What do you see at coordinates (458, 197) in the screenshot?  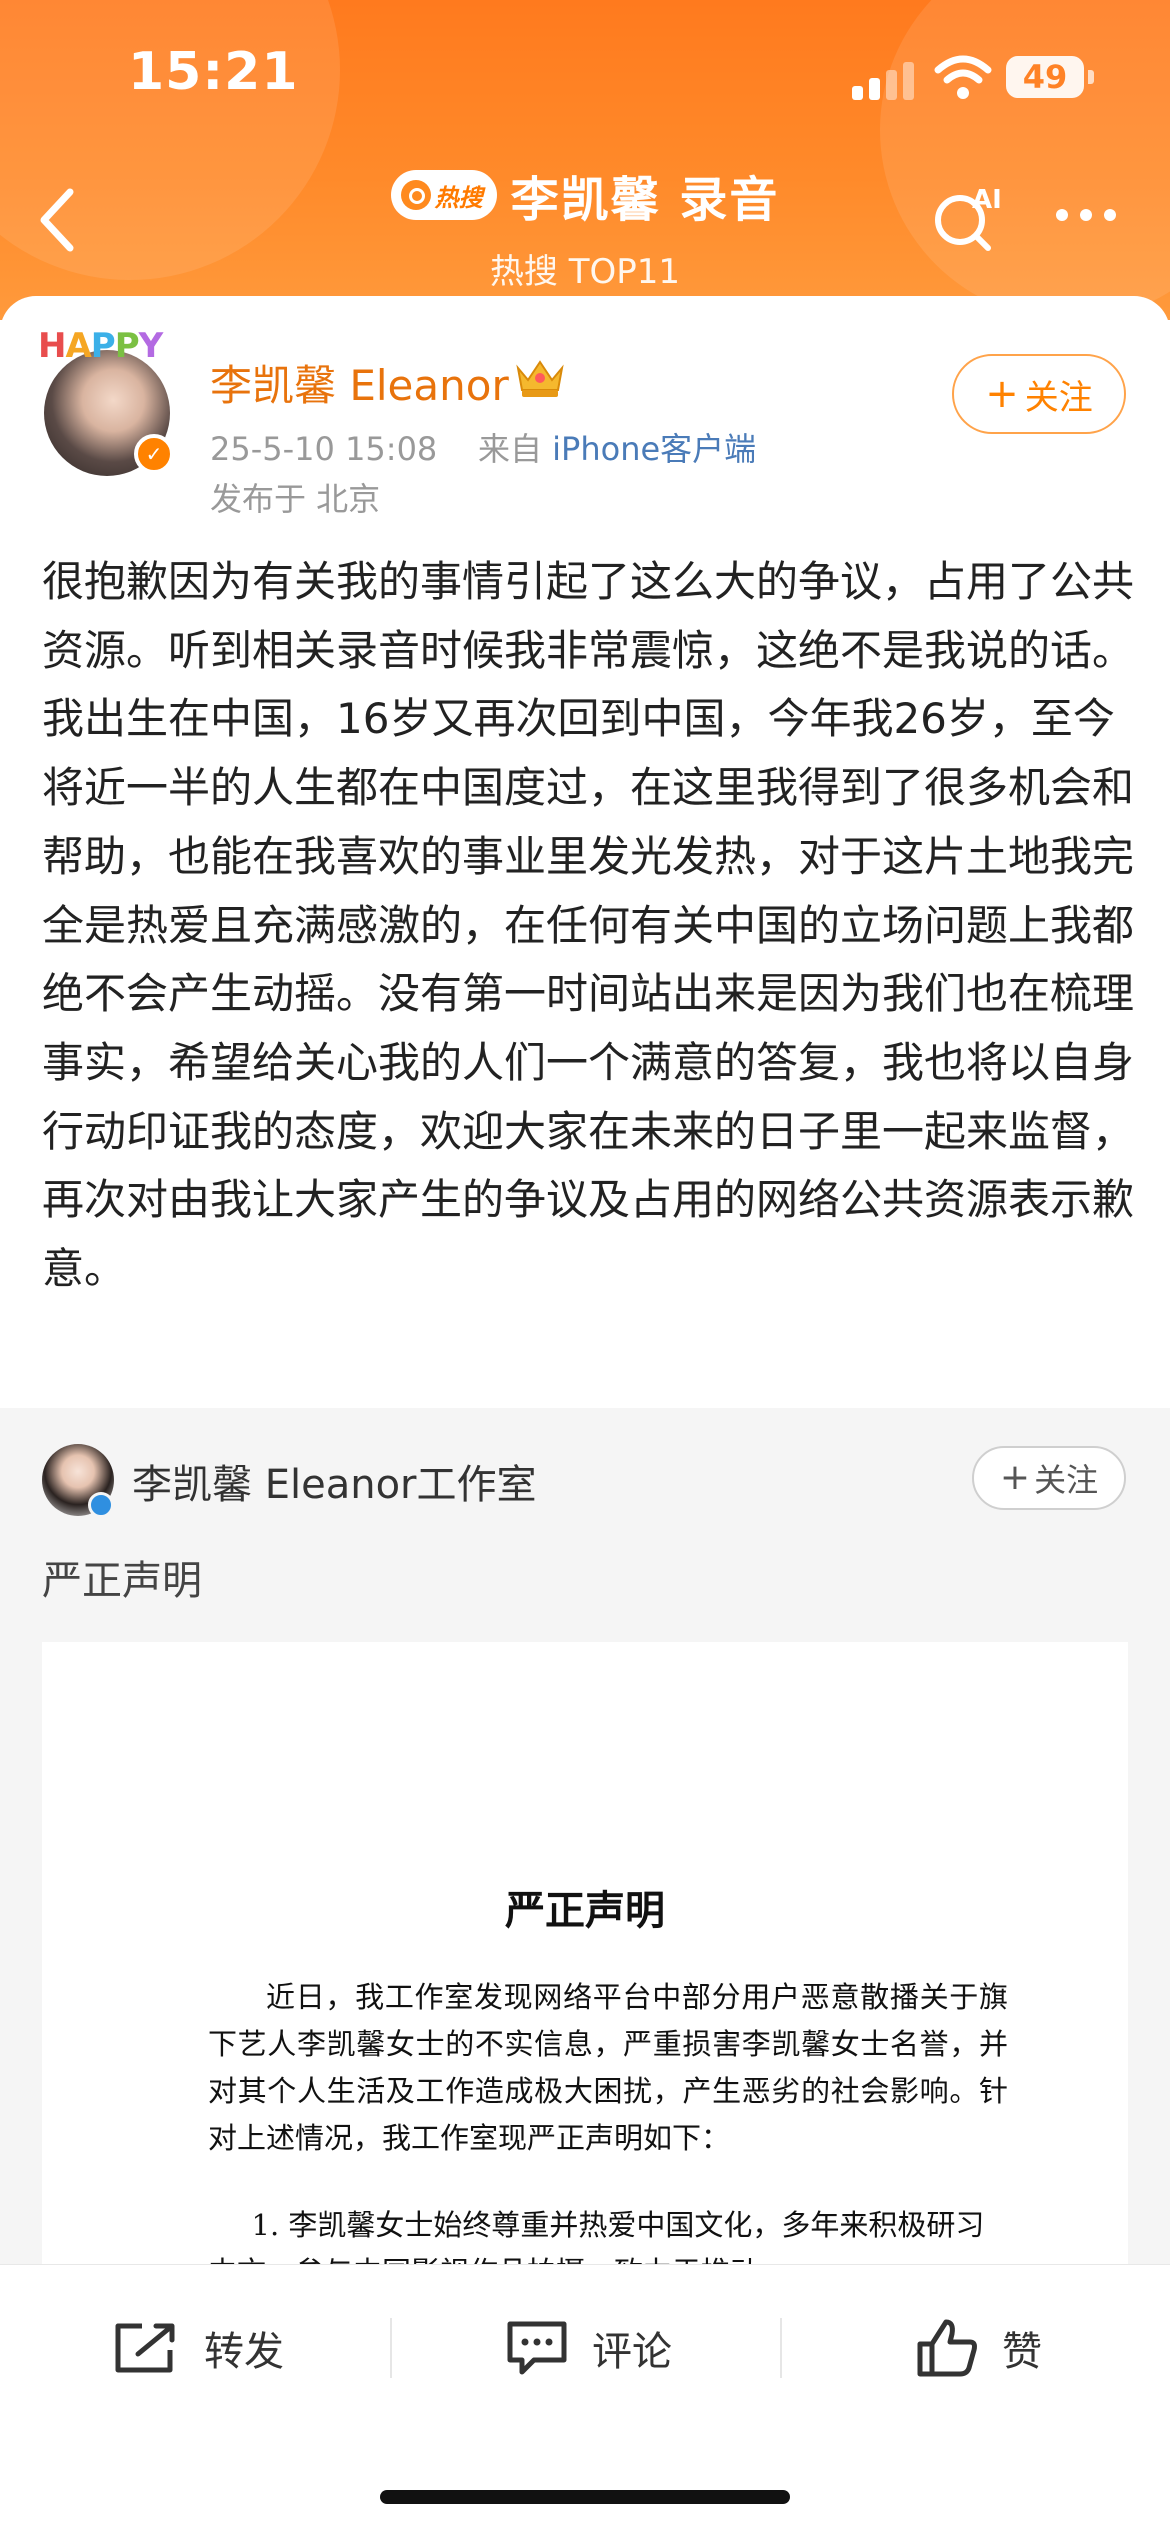 I see `hot-badge-label: 热搜` at bounding box center [458, 197].